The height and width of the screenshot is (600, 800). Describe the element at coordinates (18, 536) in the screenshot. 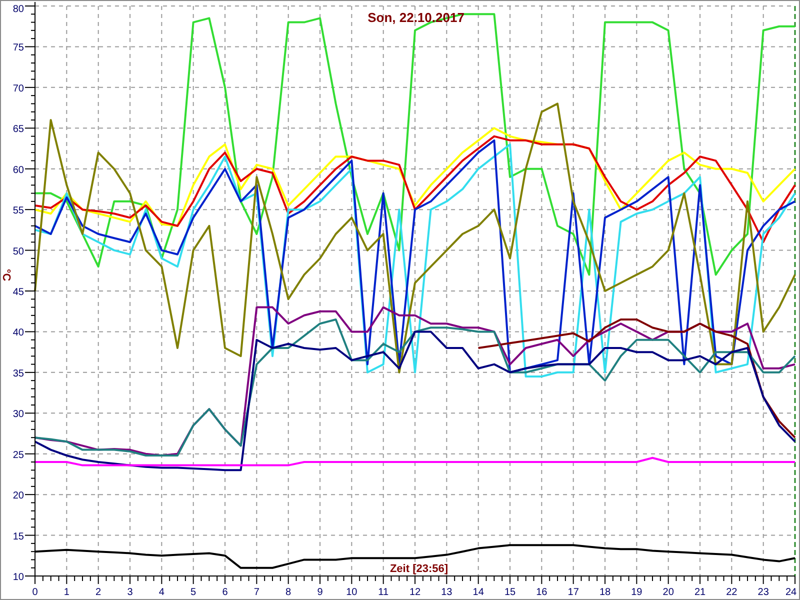

I see `y-tick-label: 15` at that location.